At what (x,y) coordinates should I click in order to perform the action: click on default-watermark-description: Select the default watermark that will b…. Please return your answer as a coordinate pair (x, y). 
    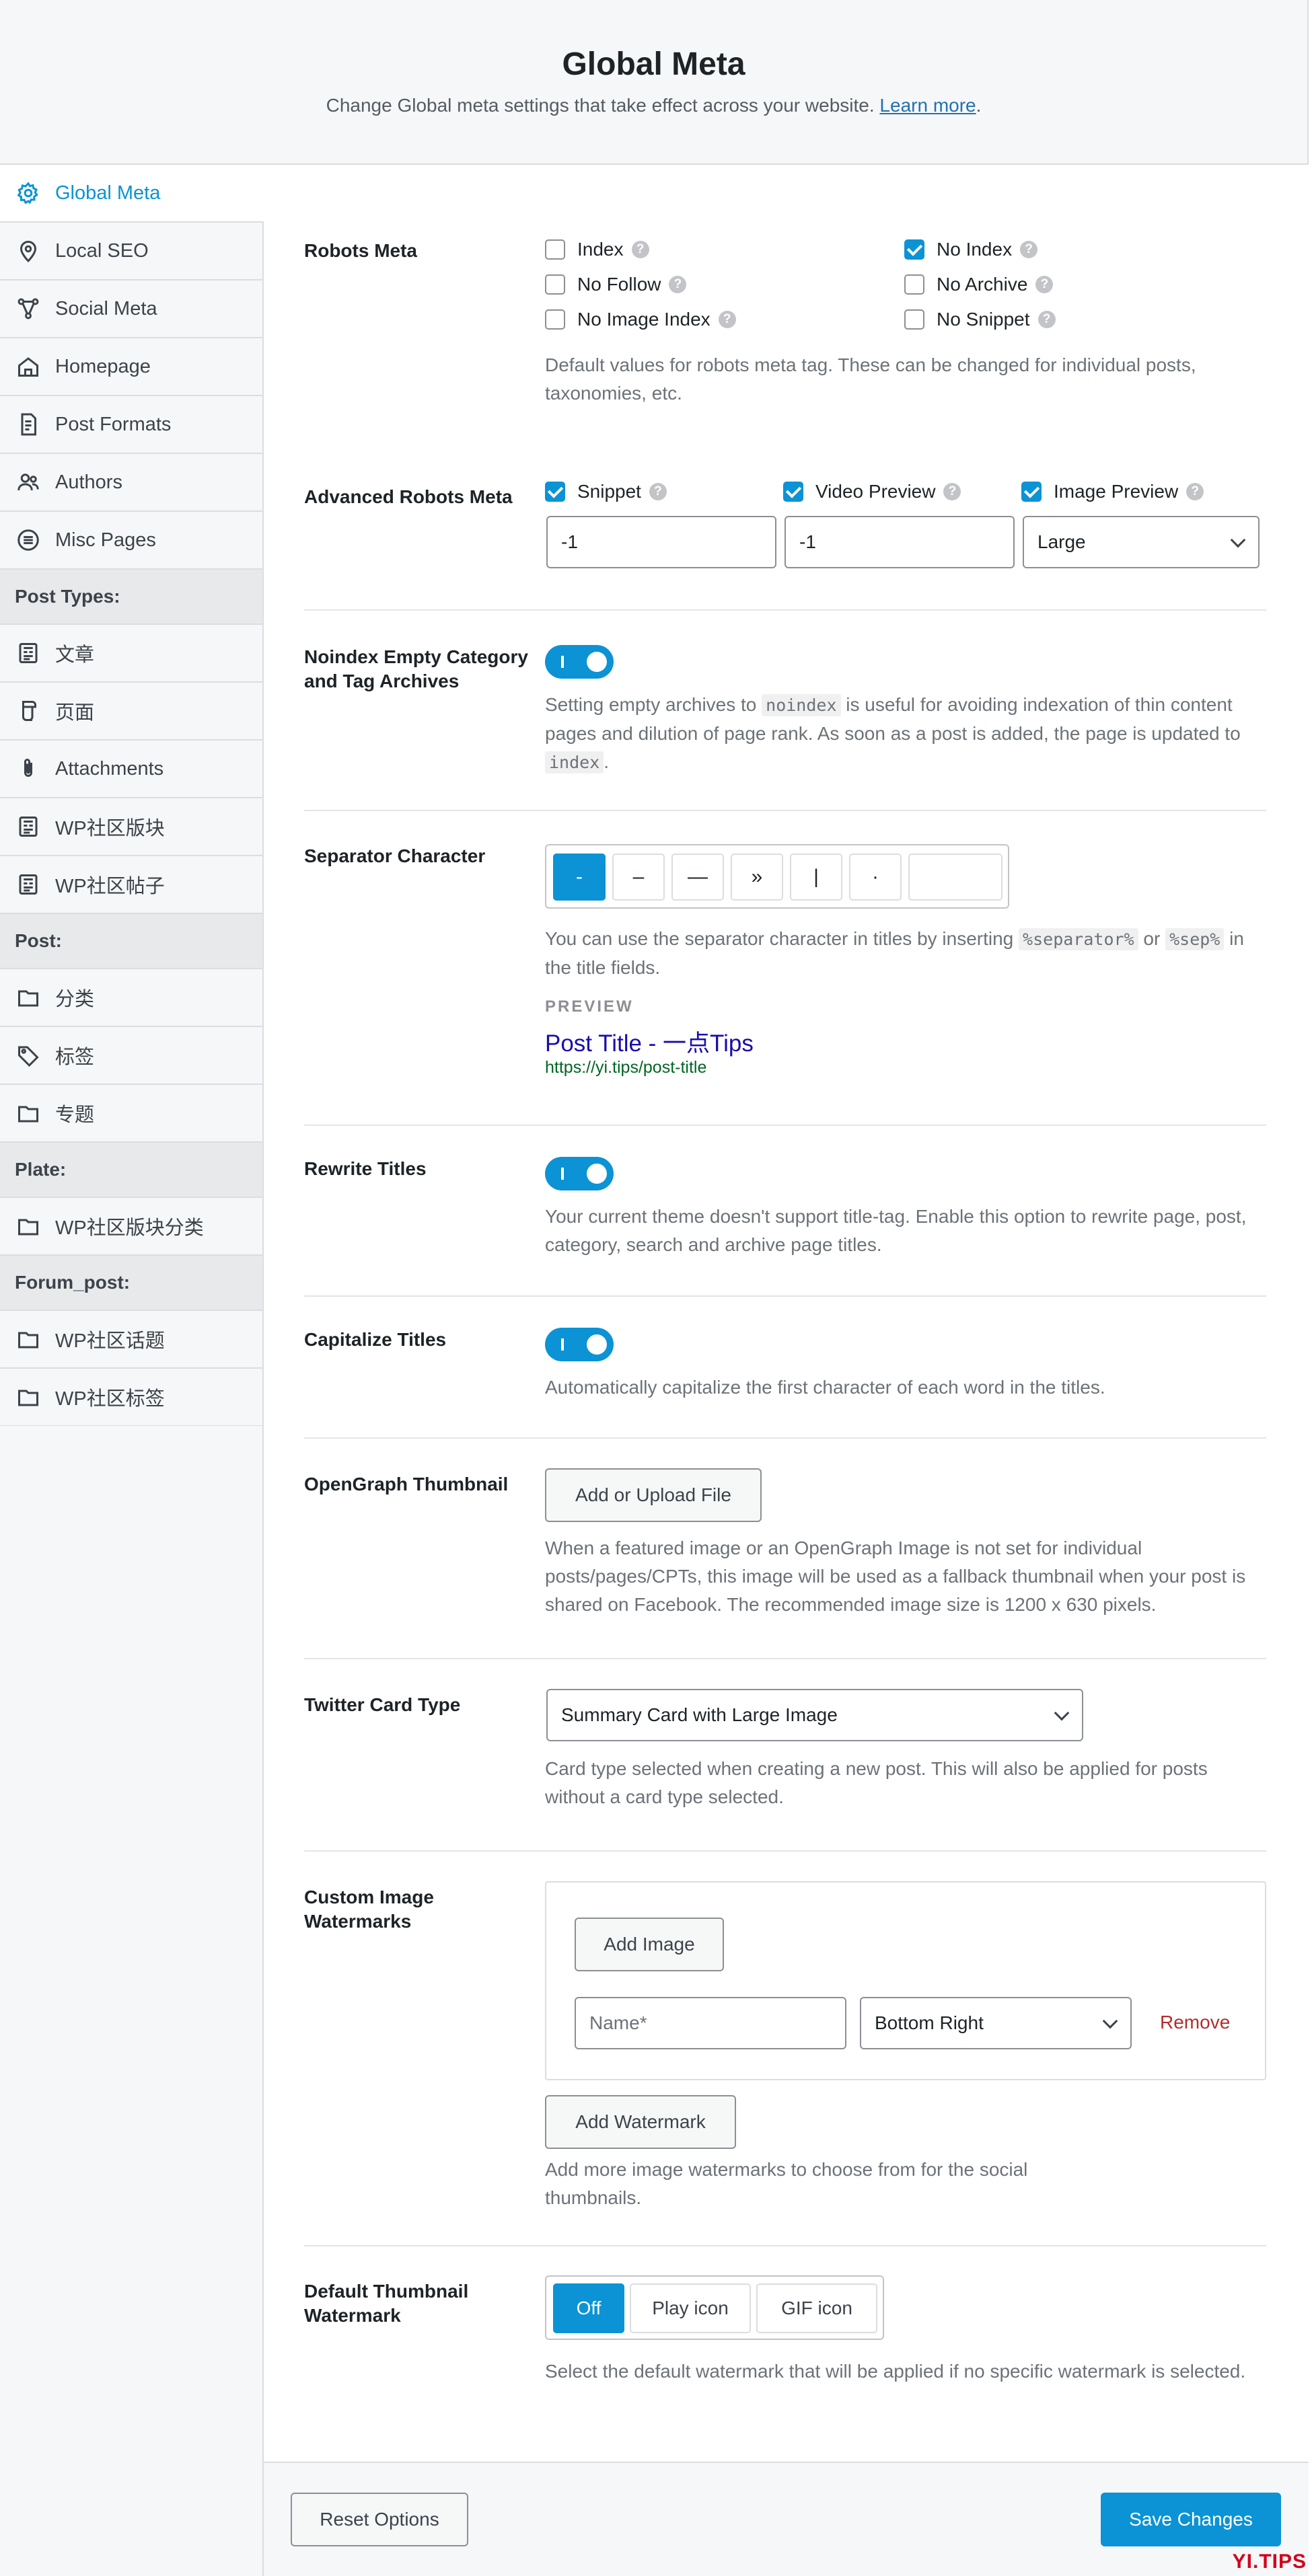
    Looking at the image, I should click on (895, 2371).